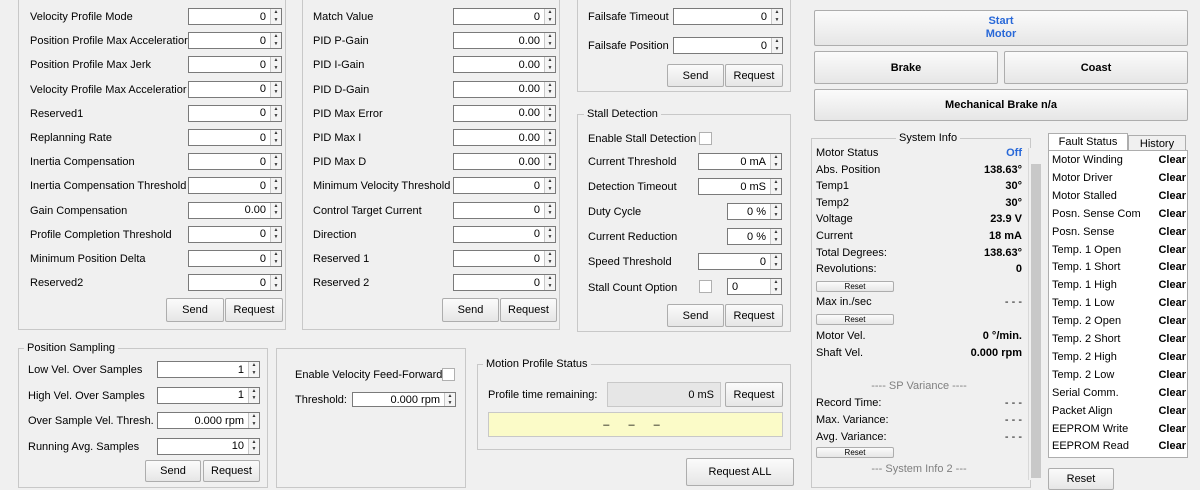 This screenshot has height=490, width=1200. Describe the element at coordinates (754, 75) in the screenshot. I see `failsafe-request-button: Request` at that location.